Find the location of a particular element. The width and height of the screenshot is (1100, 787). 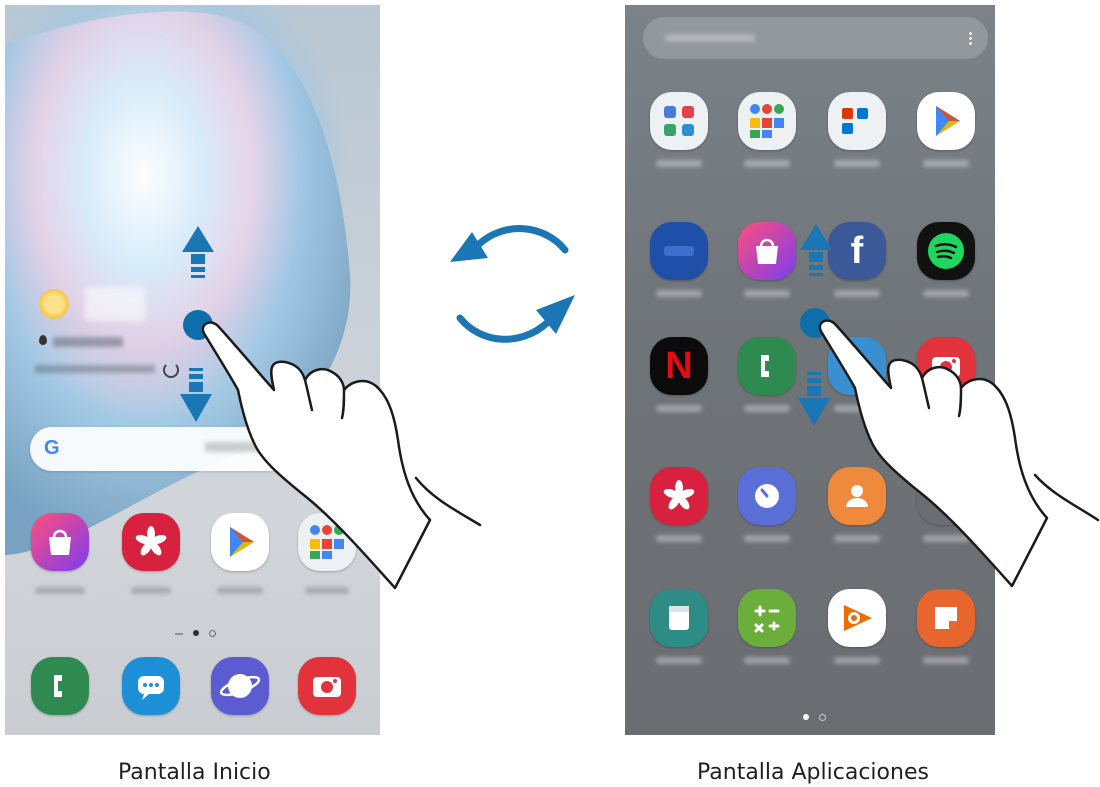

swap-rotate-icon is located at coordinates (512, 284).